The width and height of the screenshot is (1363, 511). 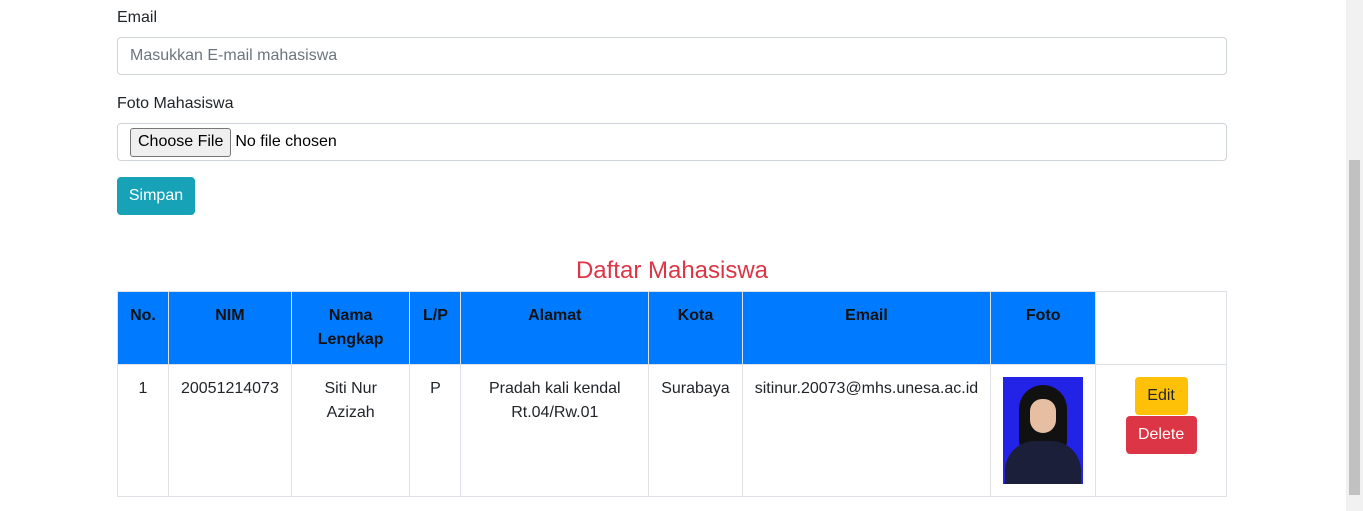 I want to click on cell-nim: 20051214073, so click(x=229, y=430).